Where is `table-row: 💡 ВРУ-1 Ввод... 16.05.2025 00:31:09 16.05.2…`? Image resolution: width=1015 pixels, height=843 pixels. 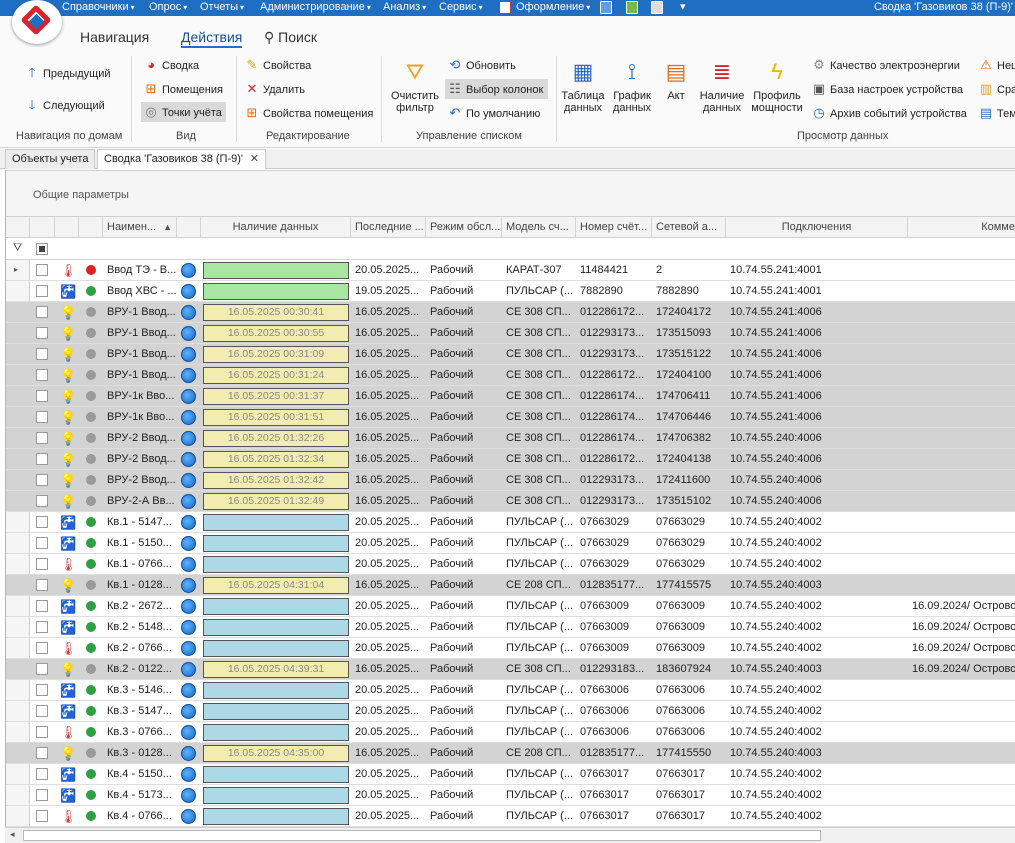
table-row: 💡 ВРУ-1 Ввод... 16.05.2025 00:31:09 16.05.2… is located at coordinates (510, 354).